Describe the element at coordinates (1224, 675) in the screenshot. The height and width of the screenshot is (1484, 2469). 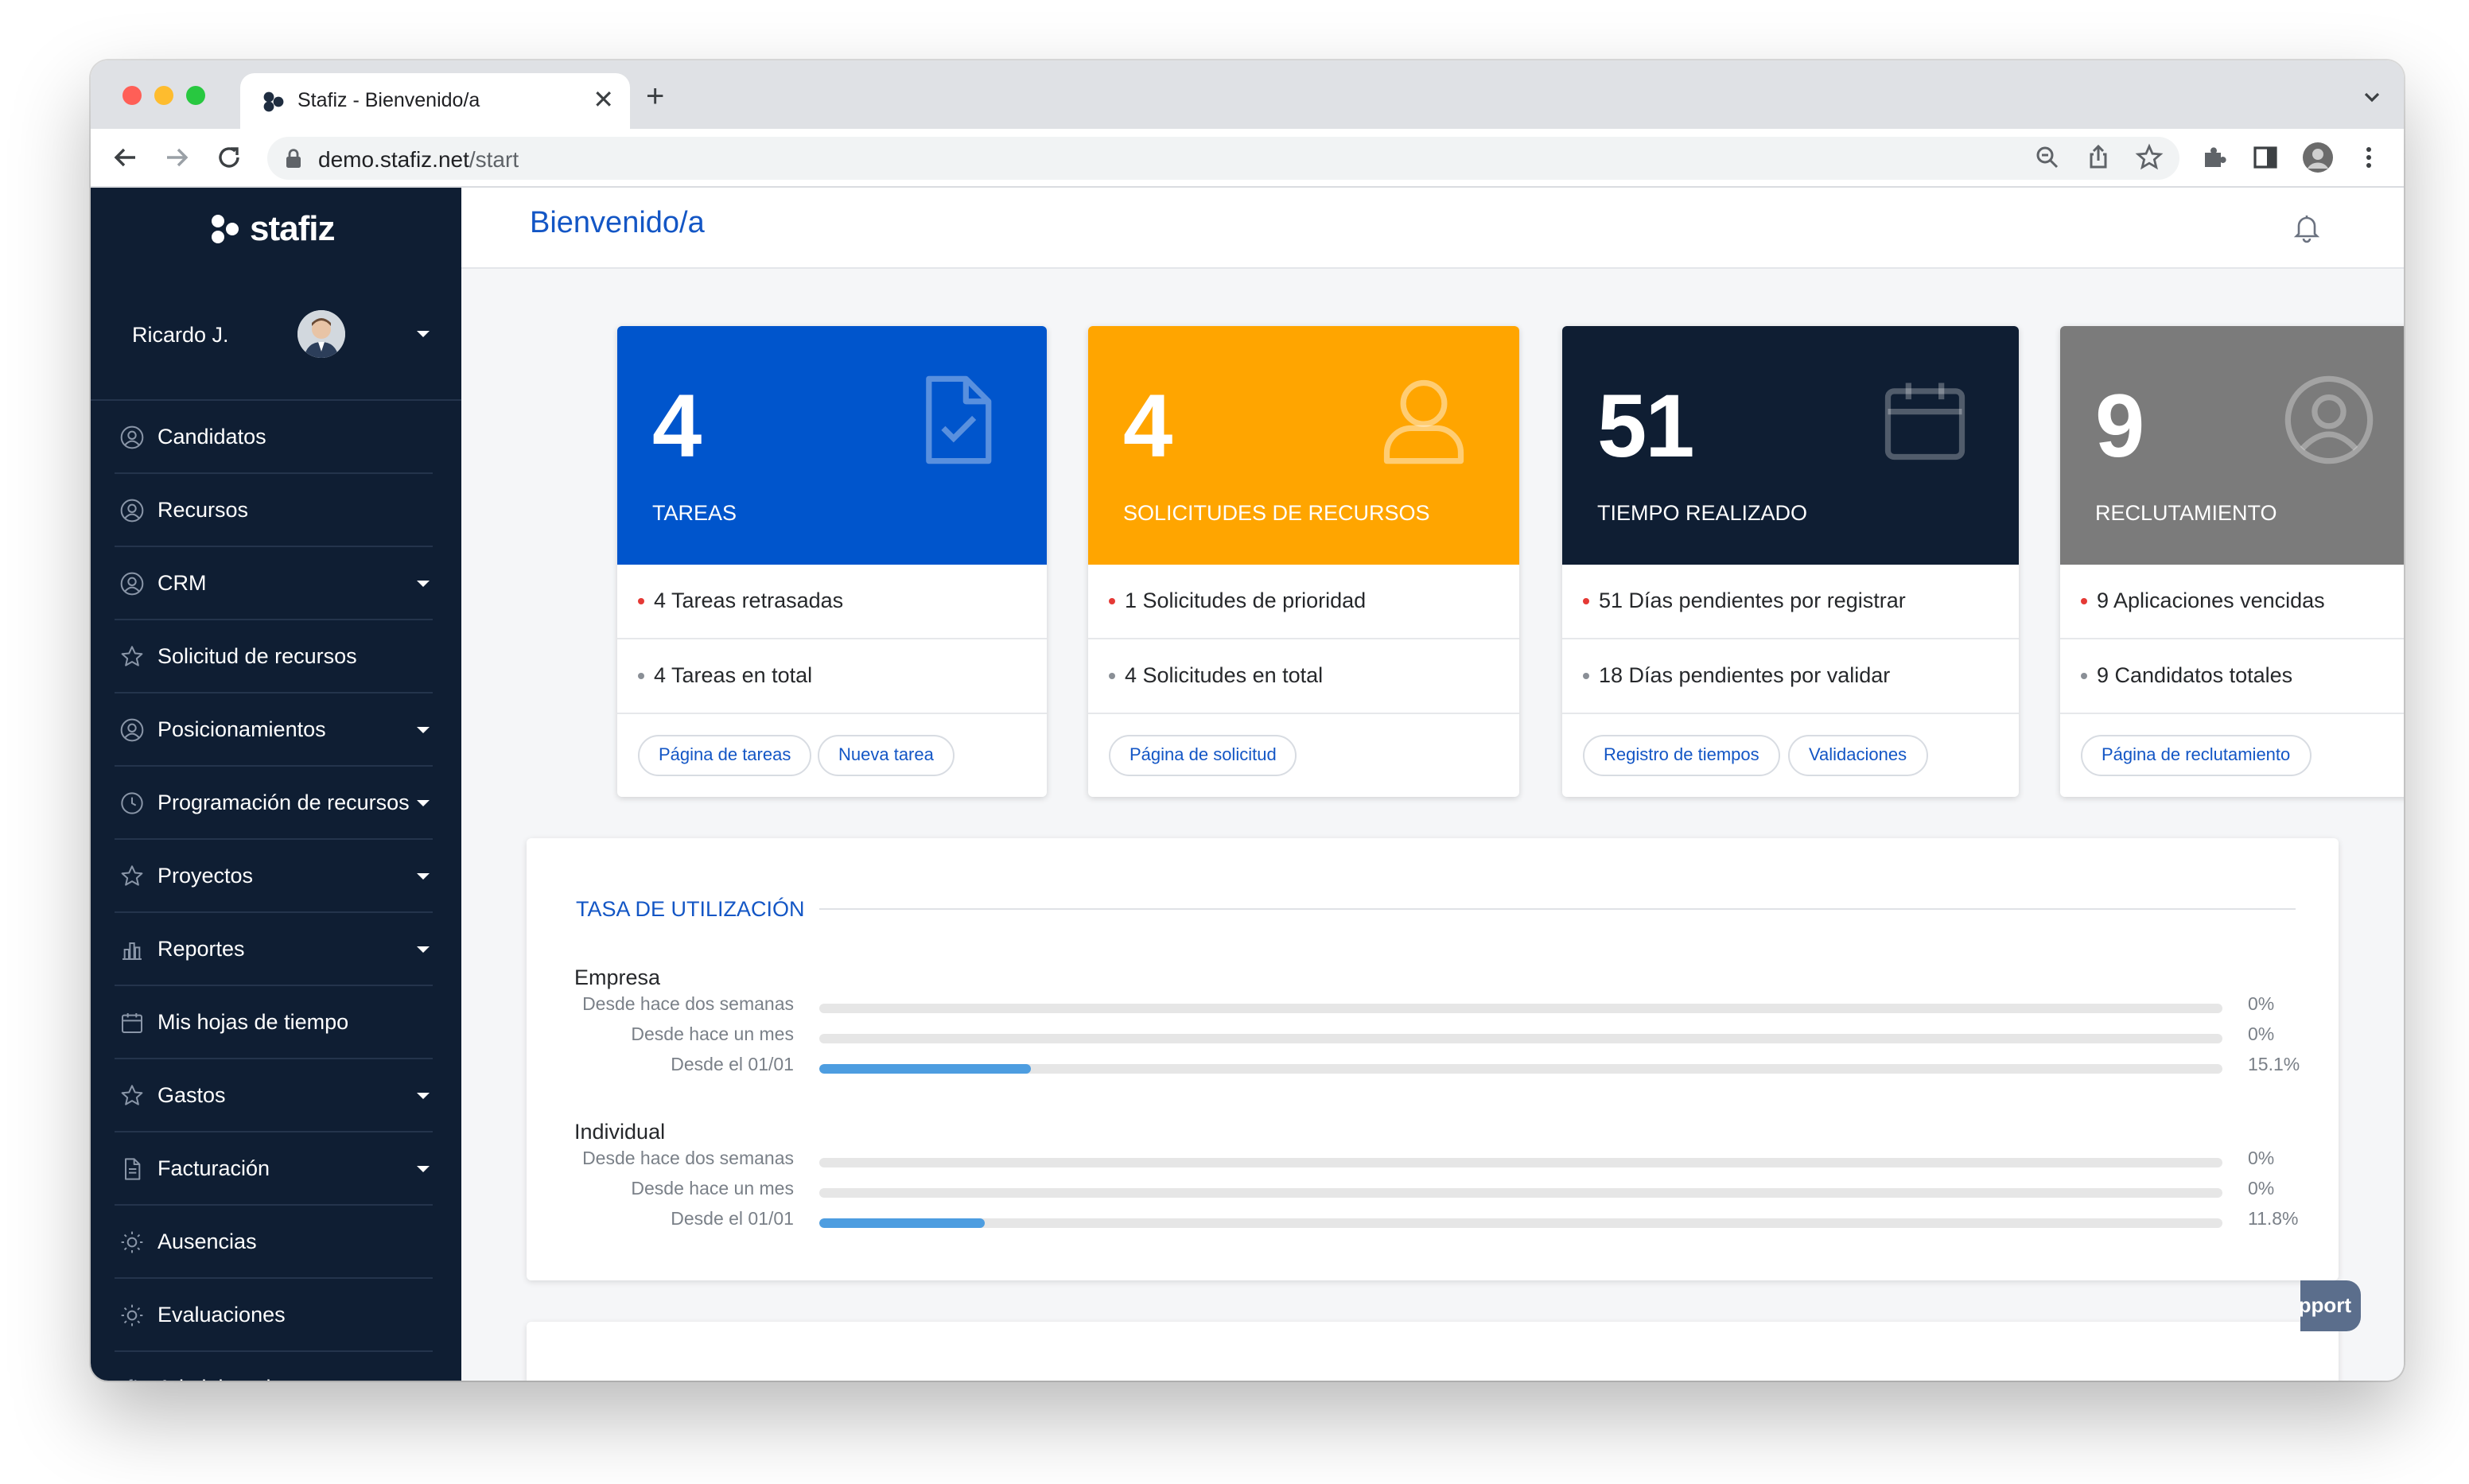
I see `card-stat-text: 4 Solicitudes en total` at that location.